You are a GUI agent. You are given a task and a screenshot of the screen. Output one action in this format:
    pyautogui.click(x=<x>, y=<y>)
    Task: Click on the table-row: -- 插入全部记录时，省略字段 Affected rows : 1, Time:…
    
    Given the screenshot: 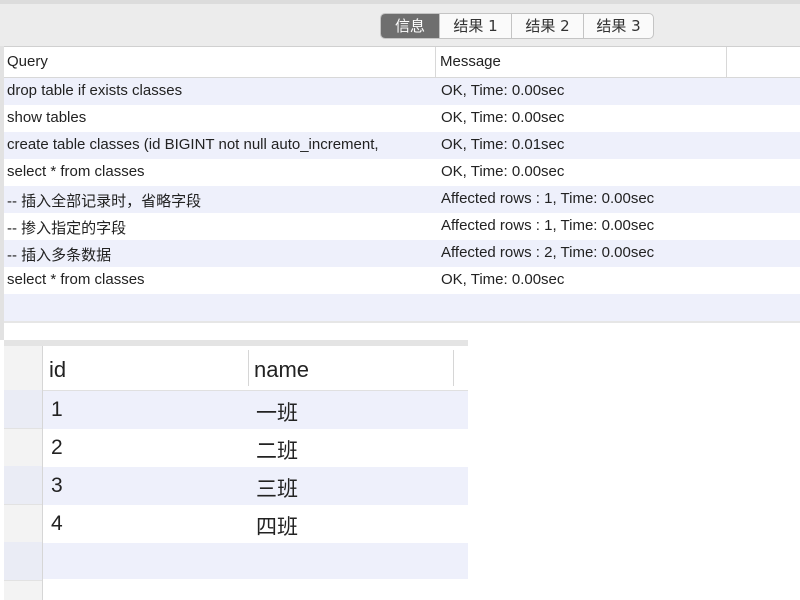 What is the action you would take?
    pyautogui.click(x=402, y=199)
    